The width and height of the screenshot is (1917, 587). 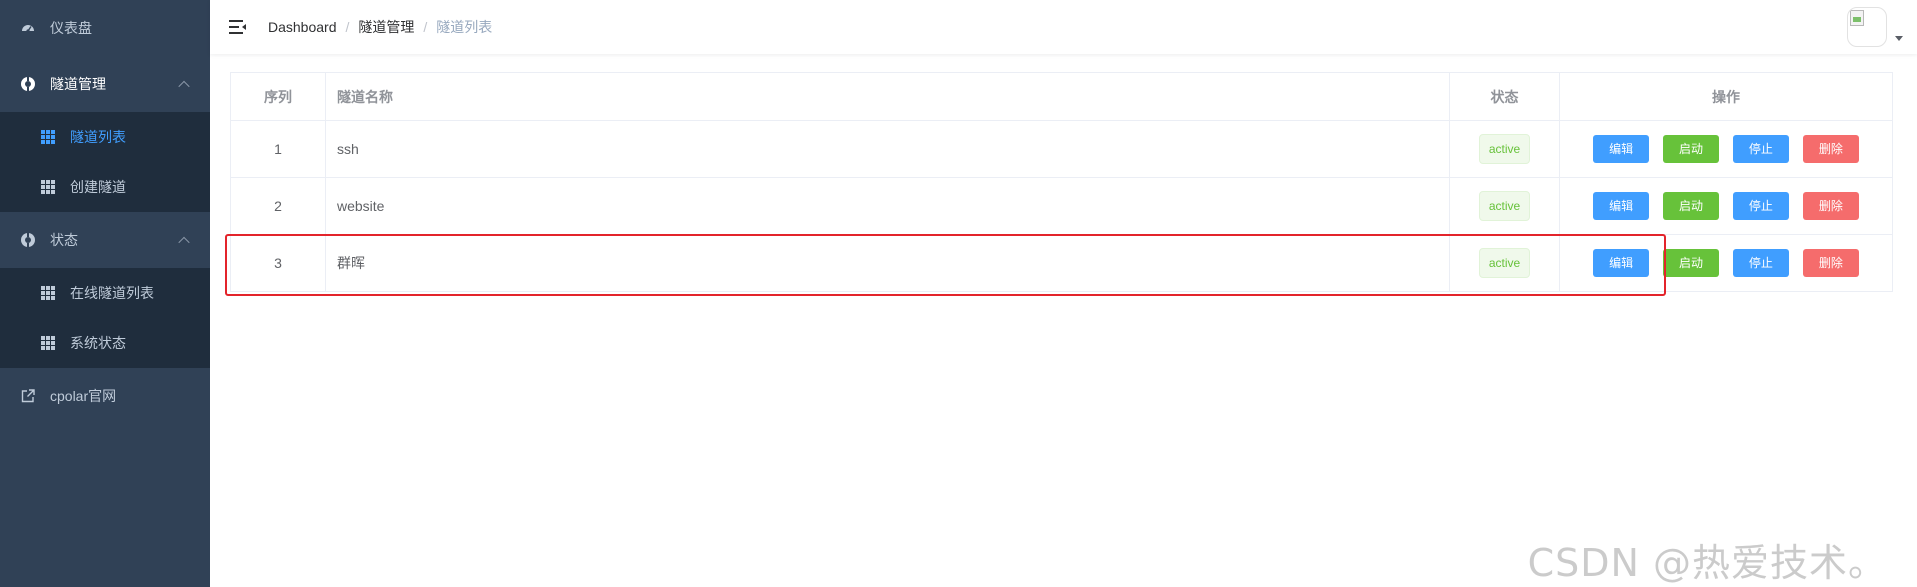 I want to click on sidebar-item-label: 系统状态, so click(x=98, y=343).